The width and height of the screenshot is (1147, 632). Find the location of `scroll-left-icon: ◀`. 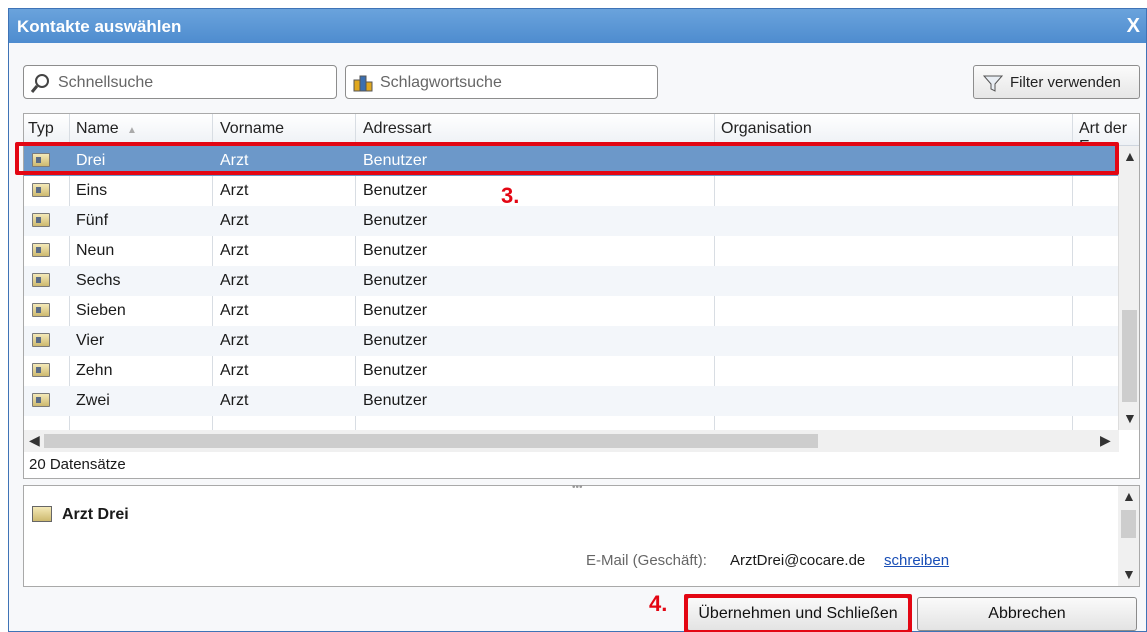

scroll-left-icon: ◀ is located at coordinates (34, 440).